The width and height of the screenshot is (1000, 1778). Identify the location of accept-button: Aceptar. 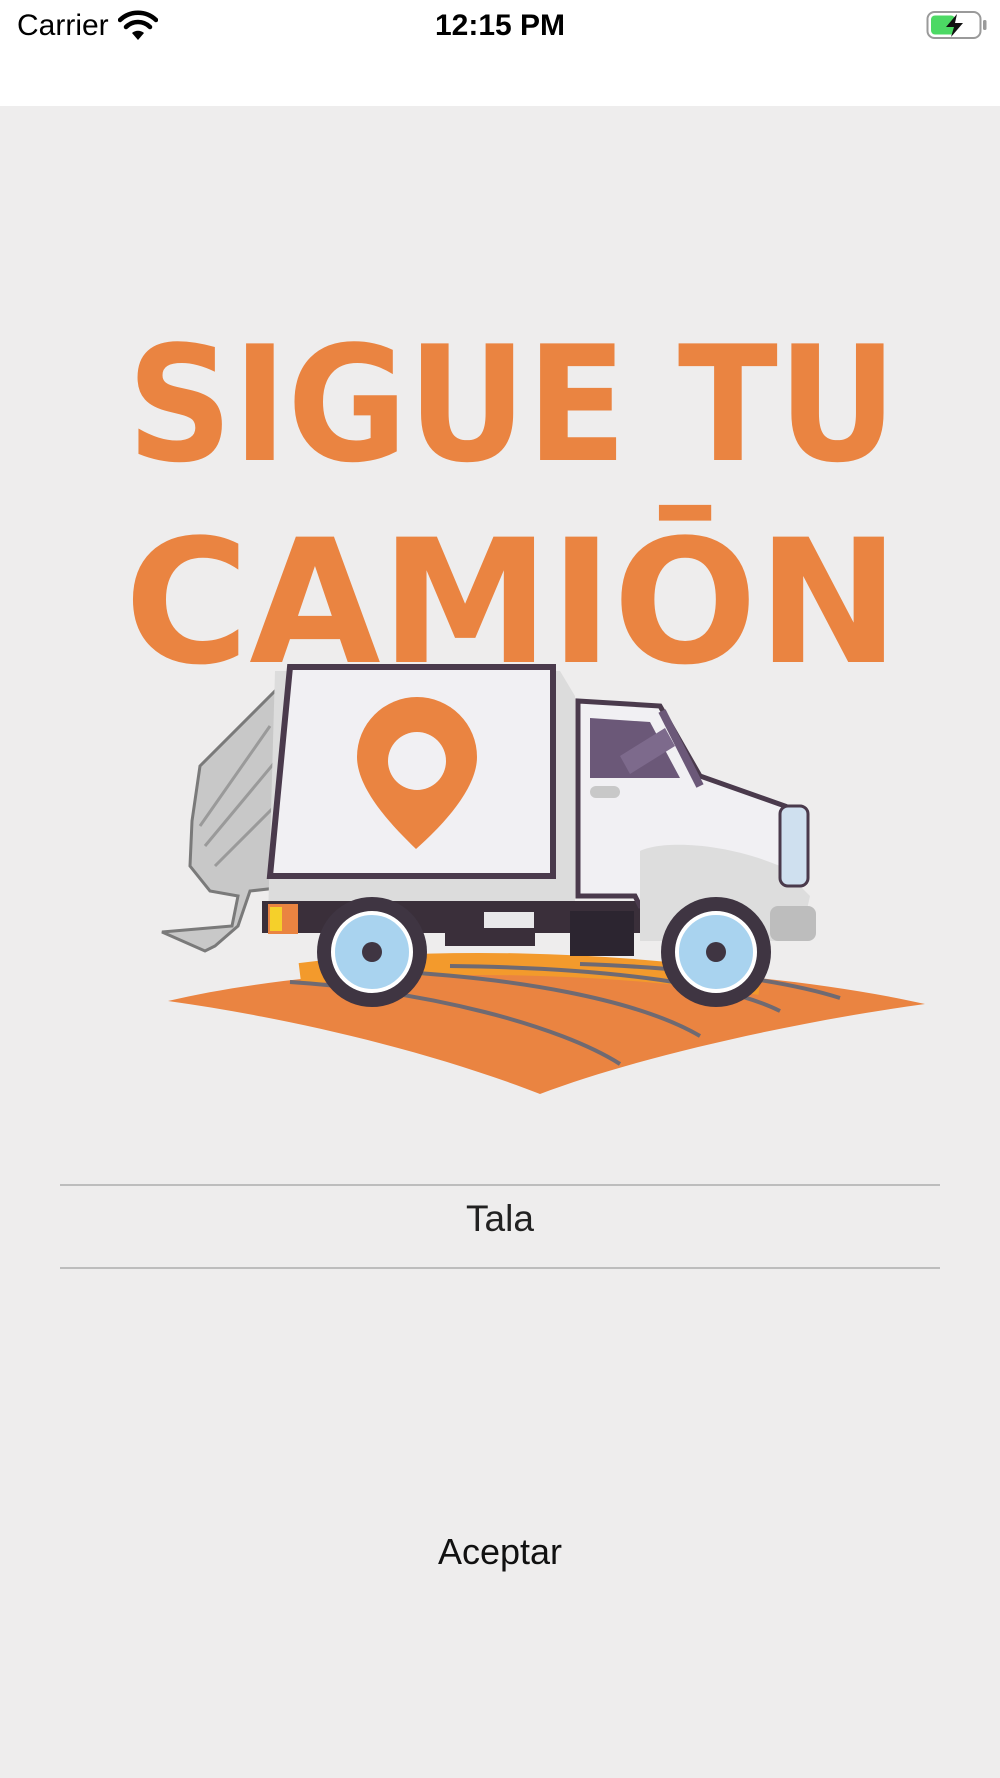
(500, 1552).